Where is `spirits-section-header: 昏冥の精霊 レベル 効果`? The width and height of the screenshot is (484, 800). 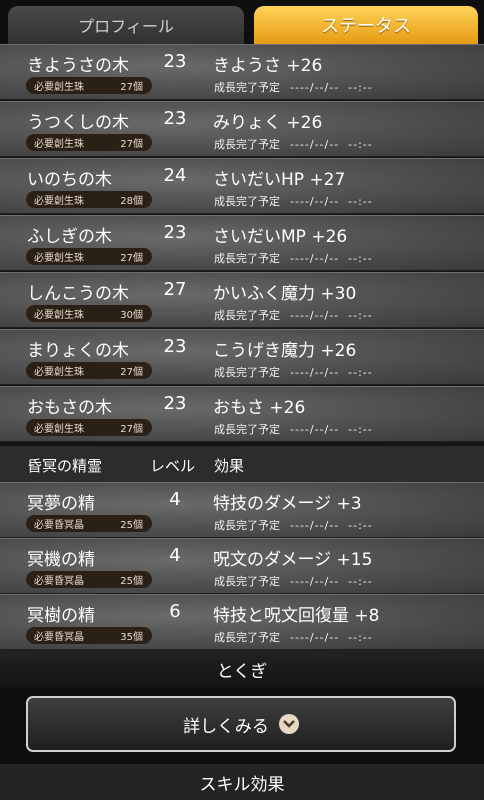 spirits-section-header: 昏冥の精霊 レベル 効果 is located at coordinates (242, 464).